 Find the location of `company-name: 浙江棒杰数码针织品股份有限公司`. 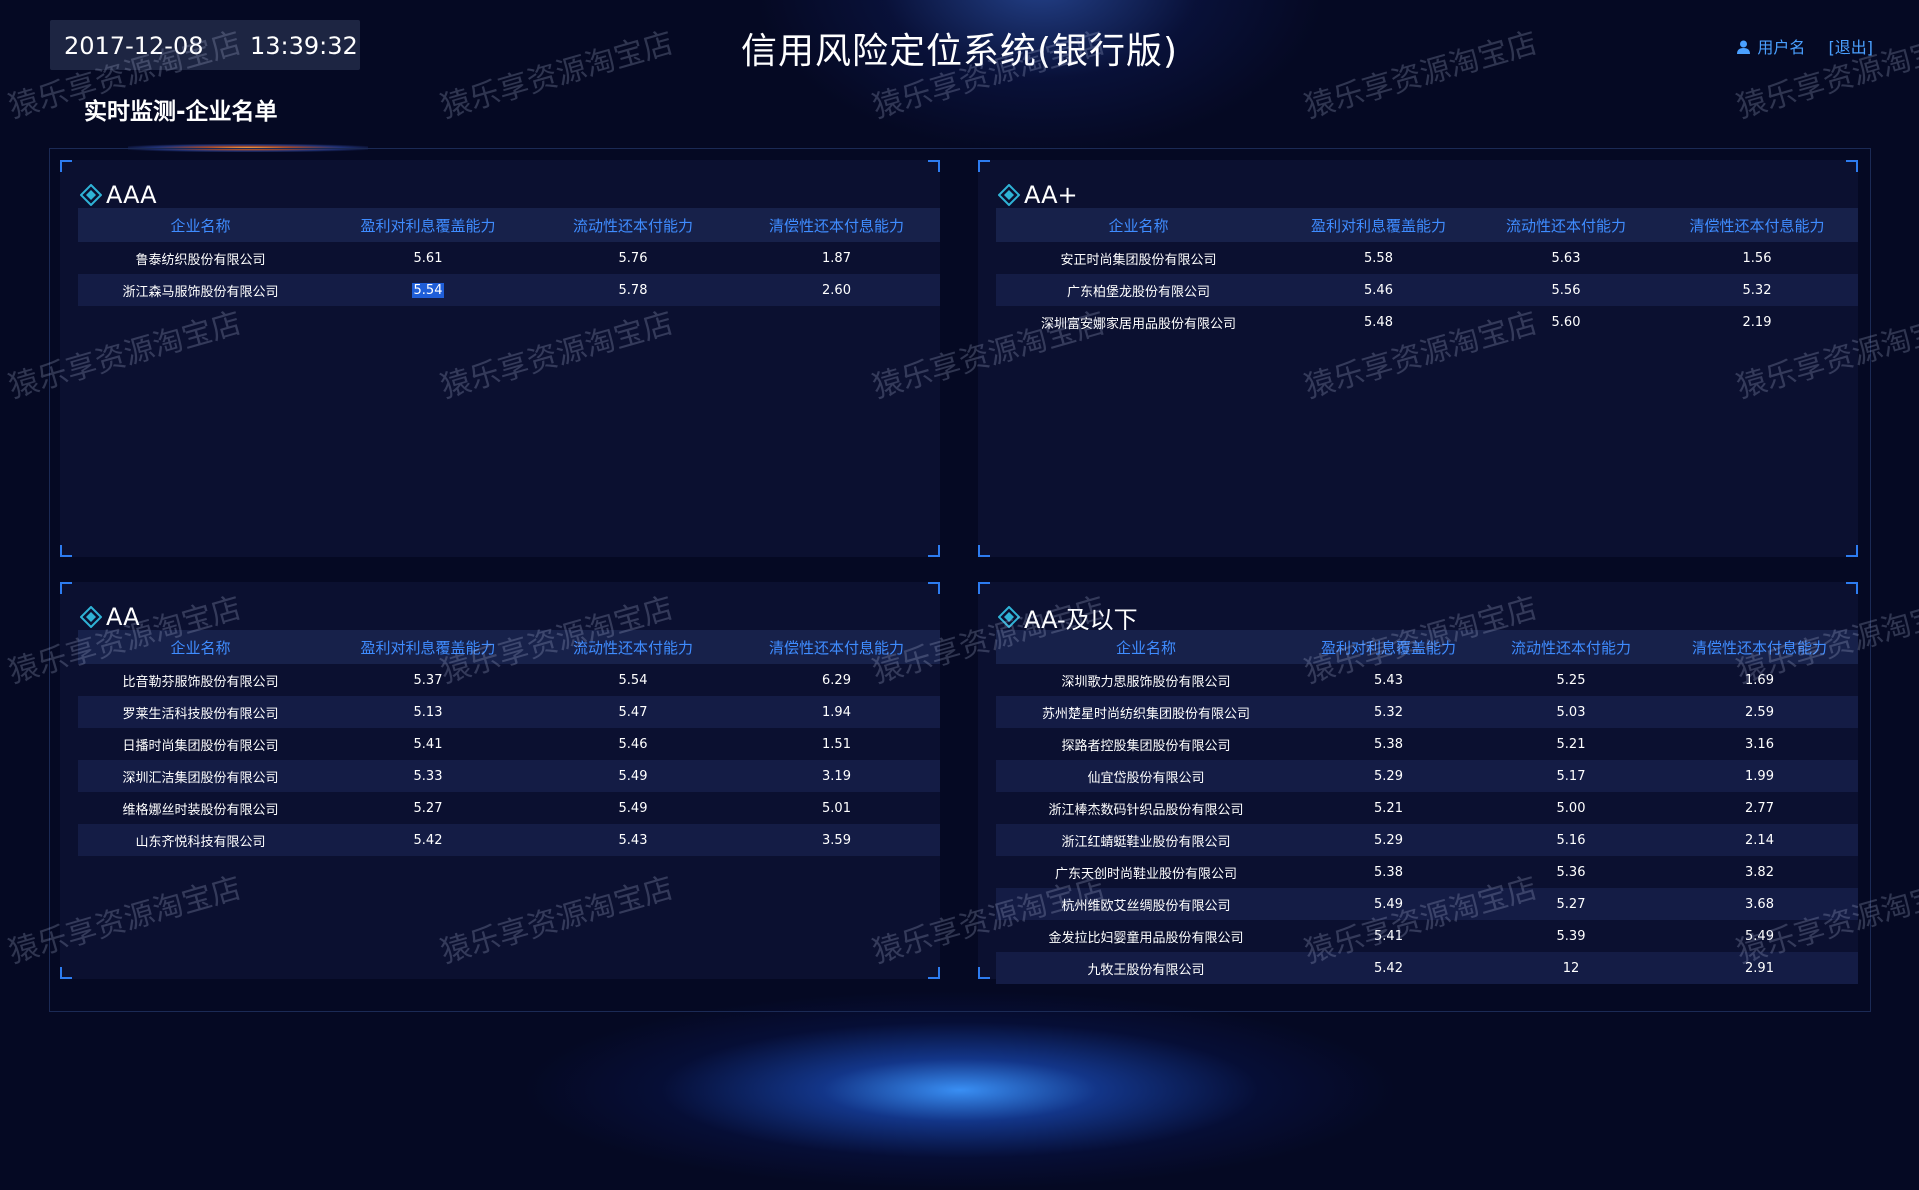

company-name: 浙江棒杰数码针织品股份有限公司 is located at coordinates (1146, 808).